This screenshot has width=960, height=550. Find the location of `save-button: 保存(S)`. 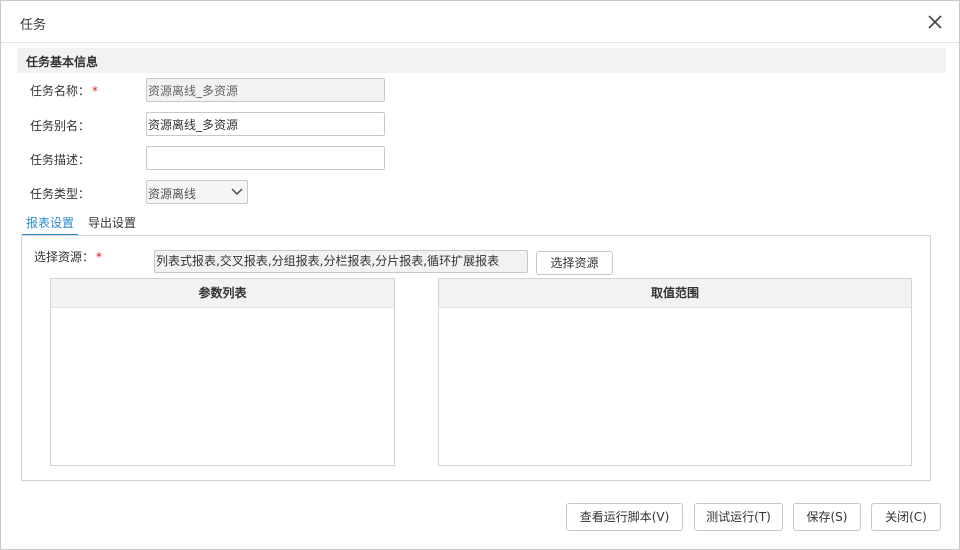

save-button: 保存(S) is located at coordinates (827, 517).